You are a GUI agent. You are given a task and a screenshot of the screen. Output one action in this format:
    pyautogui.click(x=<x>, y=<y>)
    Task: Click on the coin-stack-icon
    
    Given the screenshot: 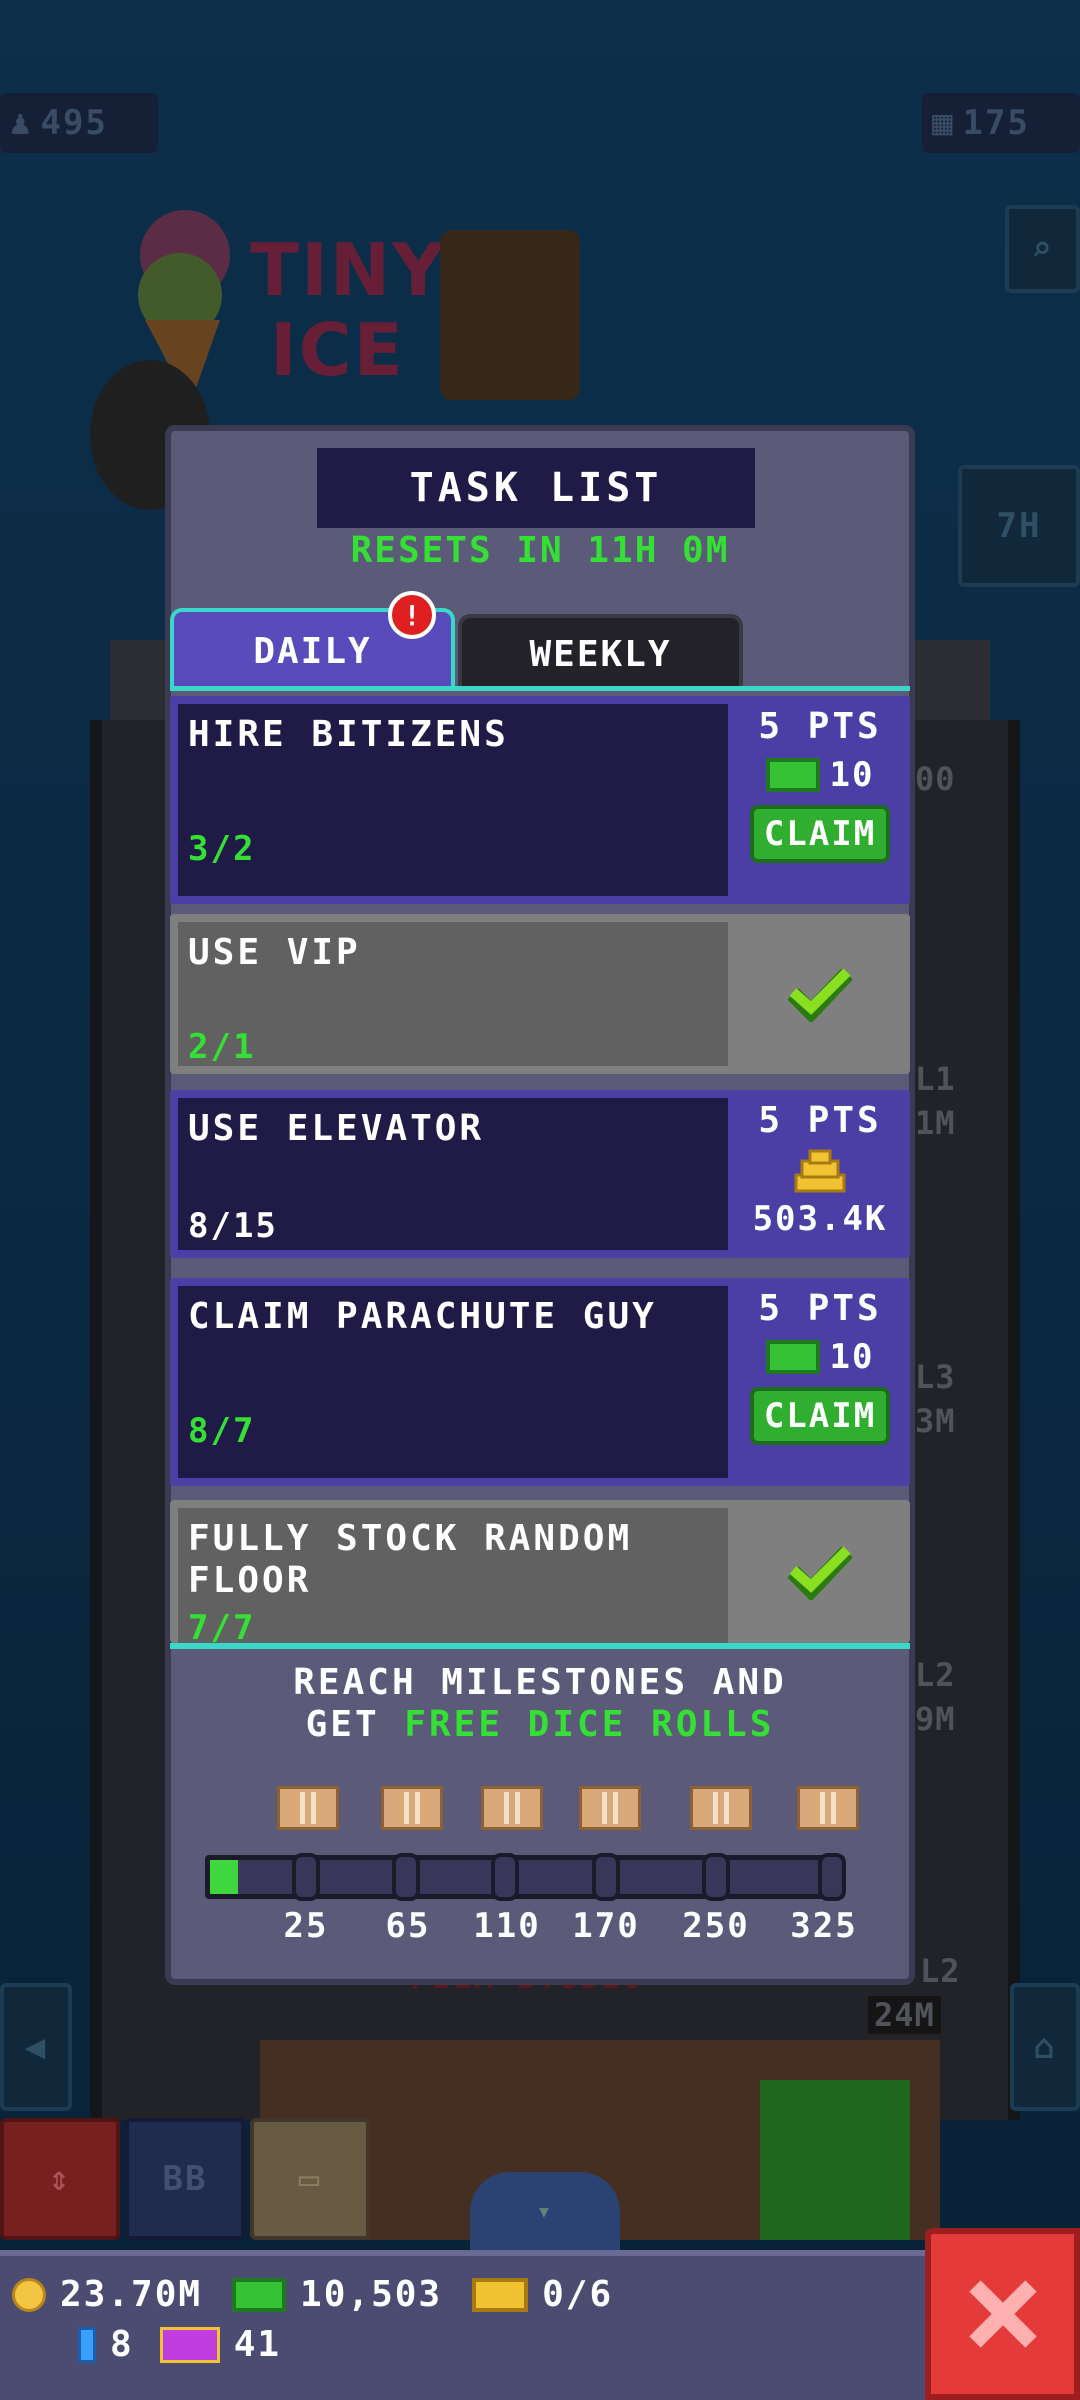 What is the action you would take?
    pyautogui.click(x=820, y=1171)
    